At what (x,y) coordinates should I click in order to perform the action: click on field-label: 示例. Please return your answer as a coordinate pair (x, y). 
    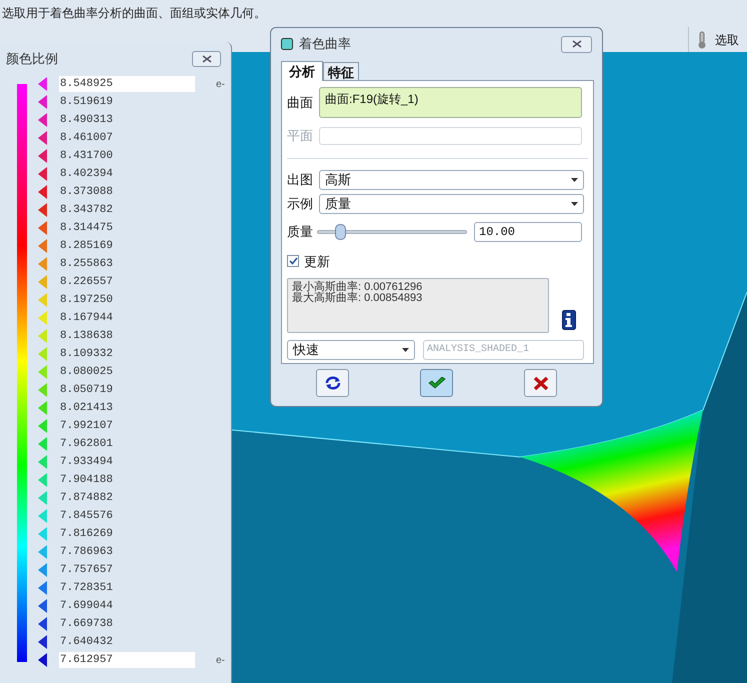
    Looking at the image, I should click on (300, 203).